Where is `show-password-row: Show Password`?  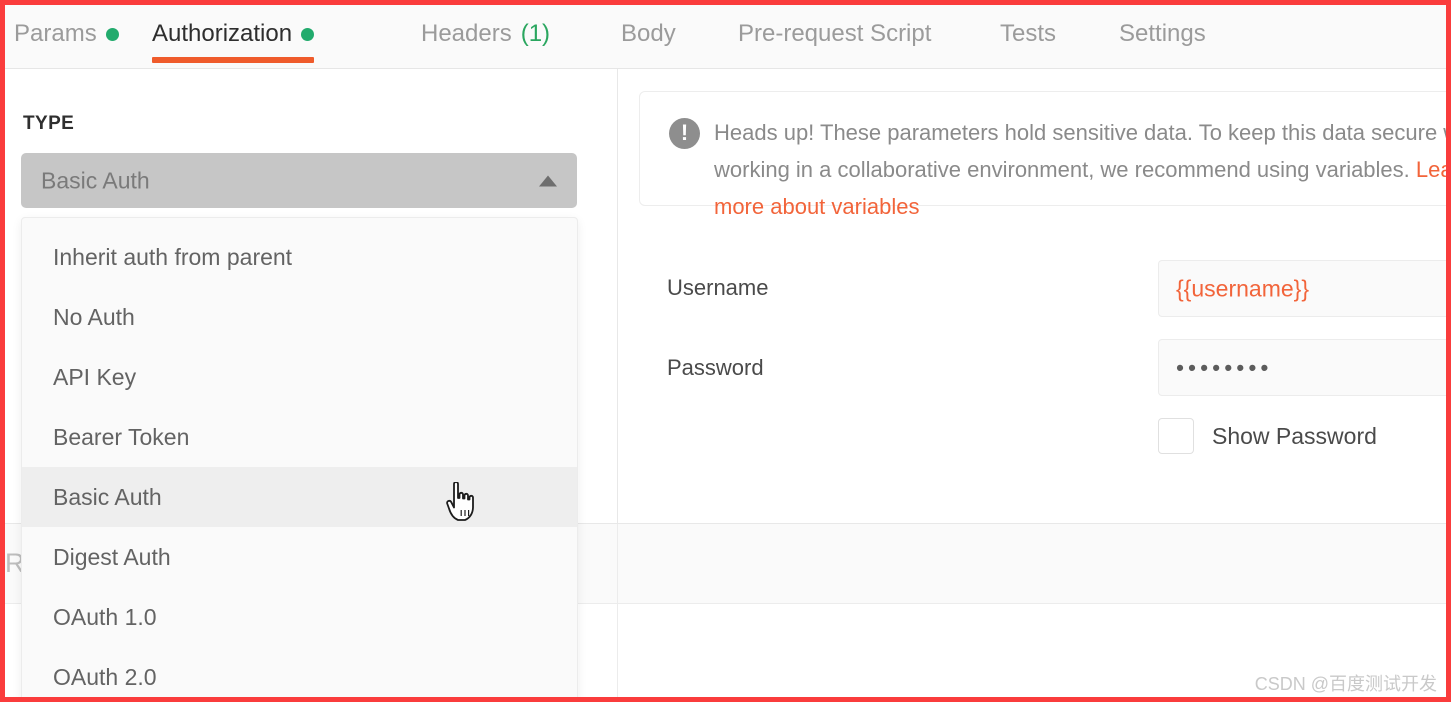 show-password-row: Show Password is located at coordinates (1267, 436).